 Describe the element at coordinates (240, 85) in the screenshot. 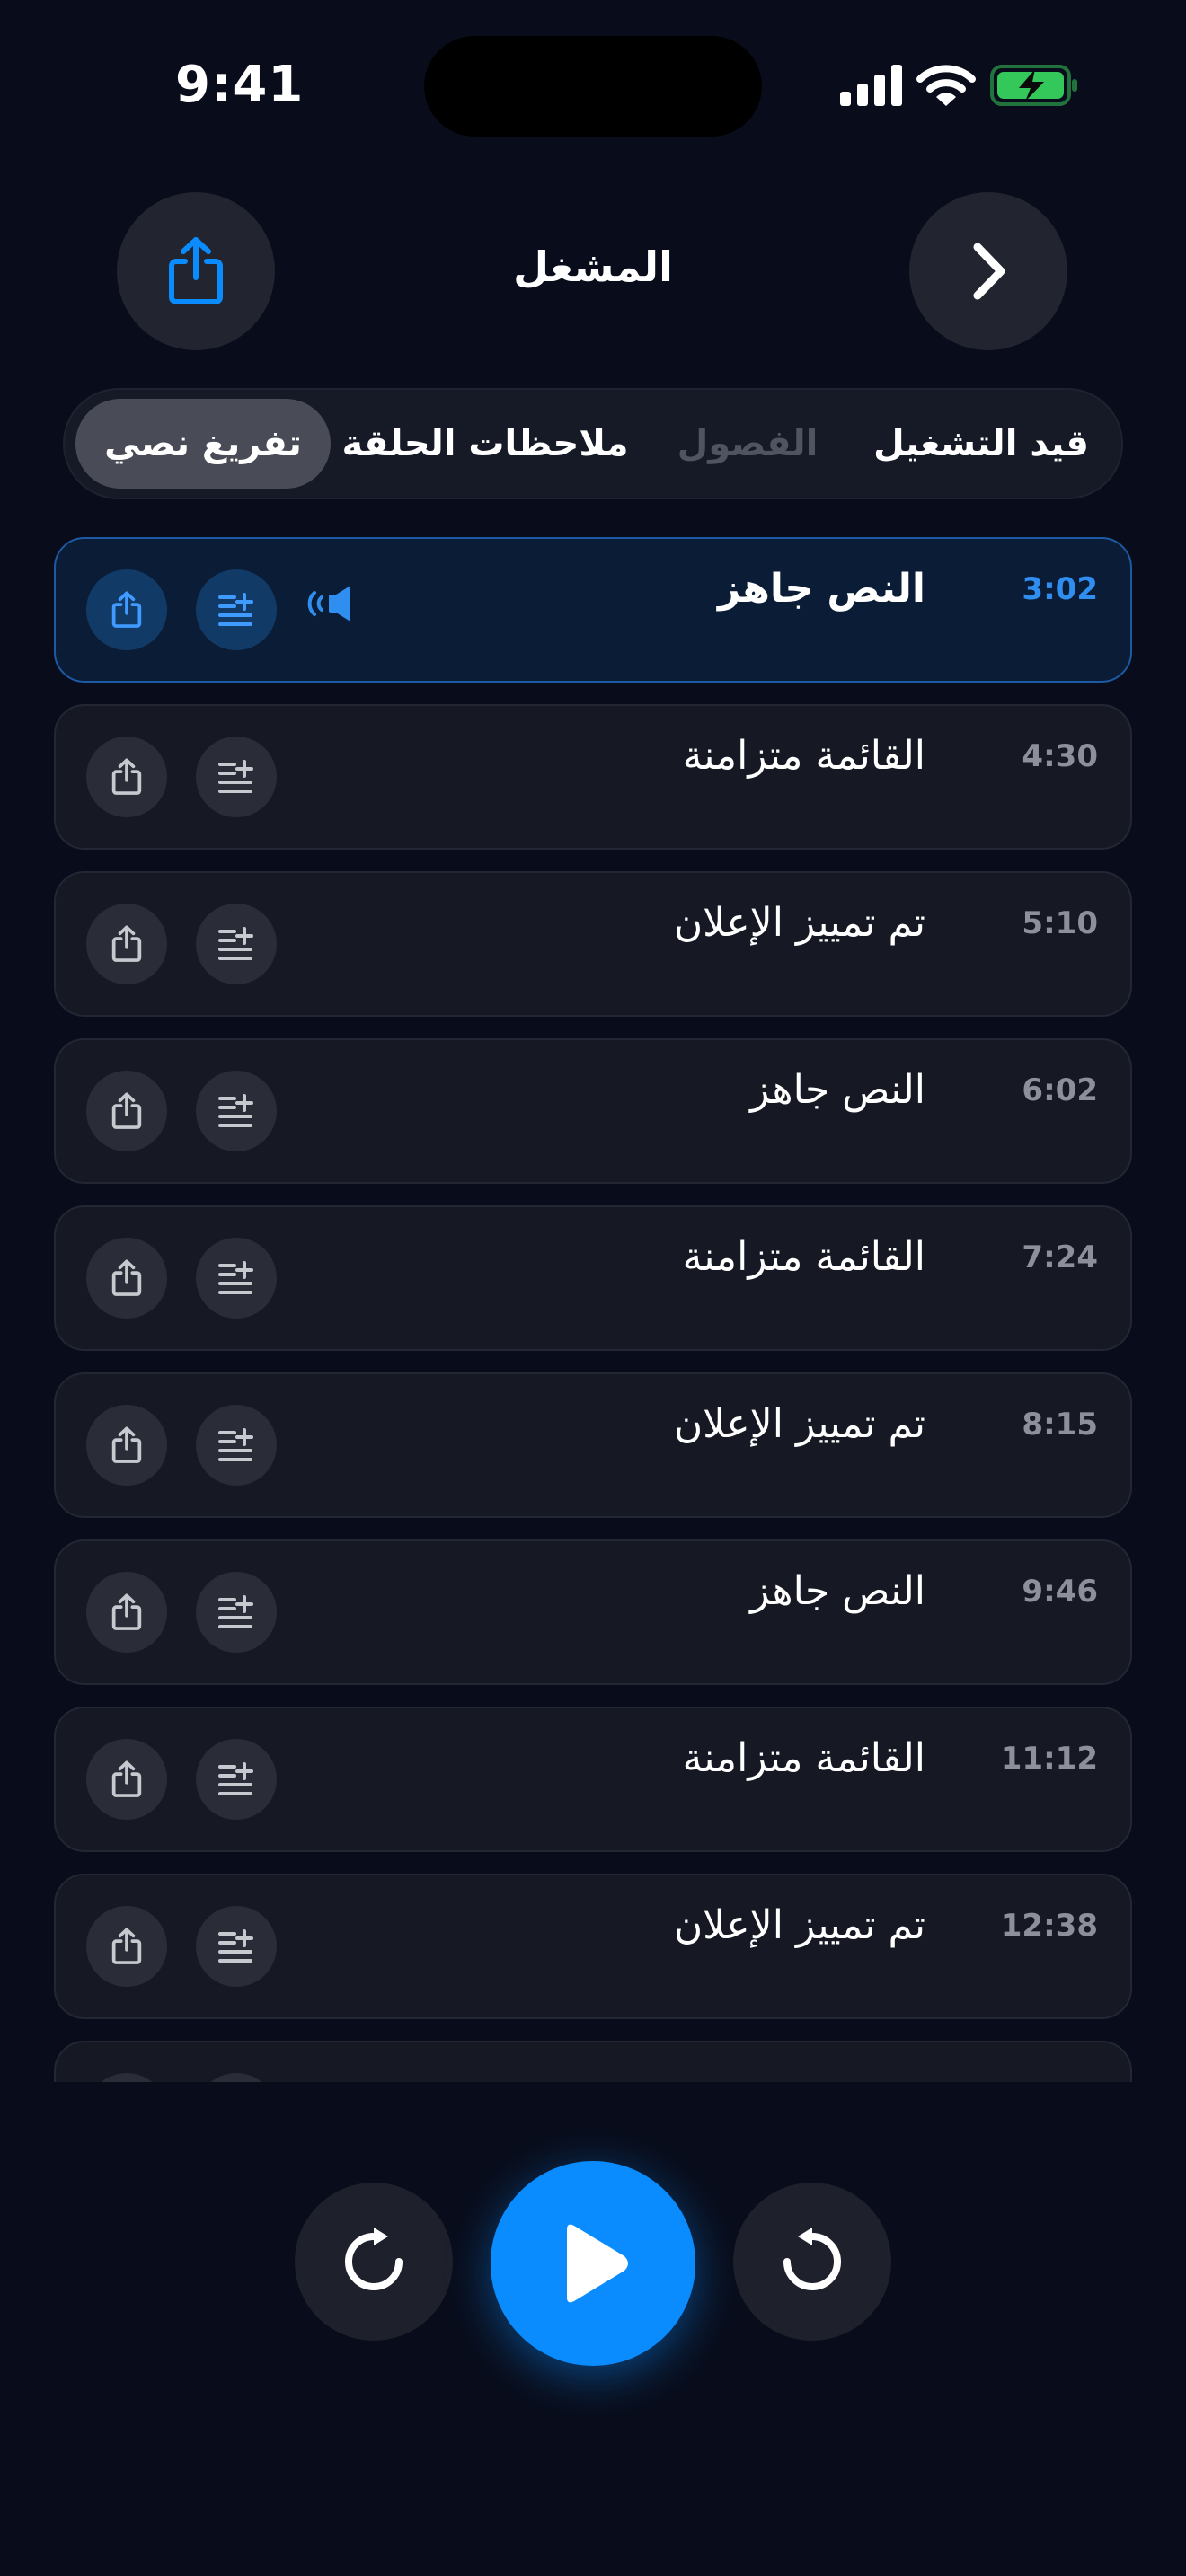

I see `status-time: 9:41` at that location.